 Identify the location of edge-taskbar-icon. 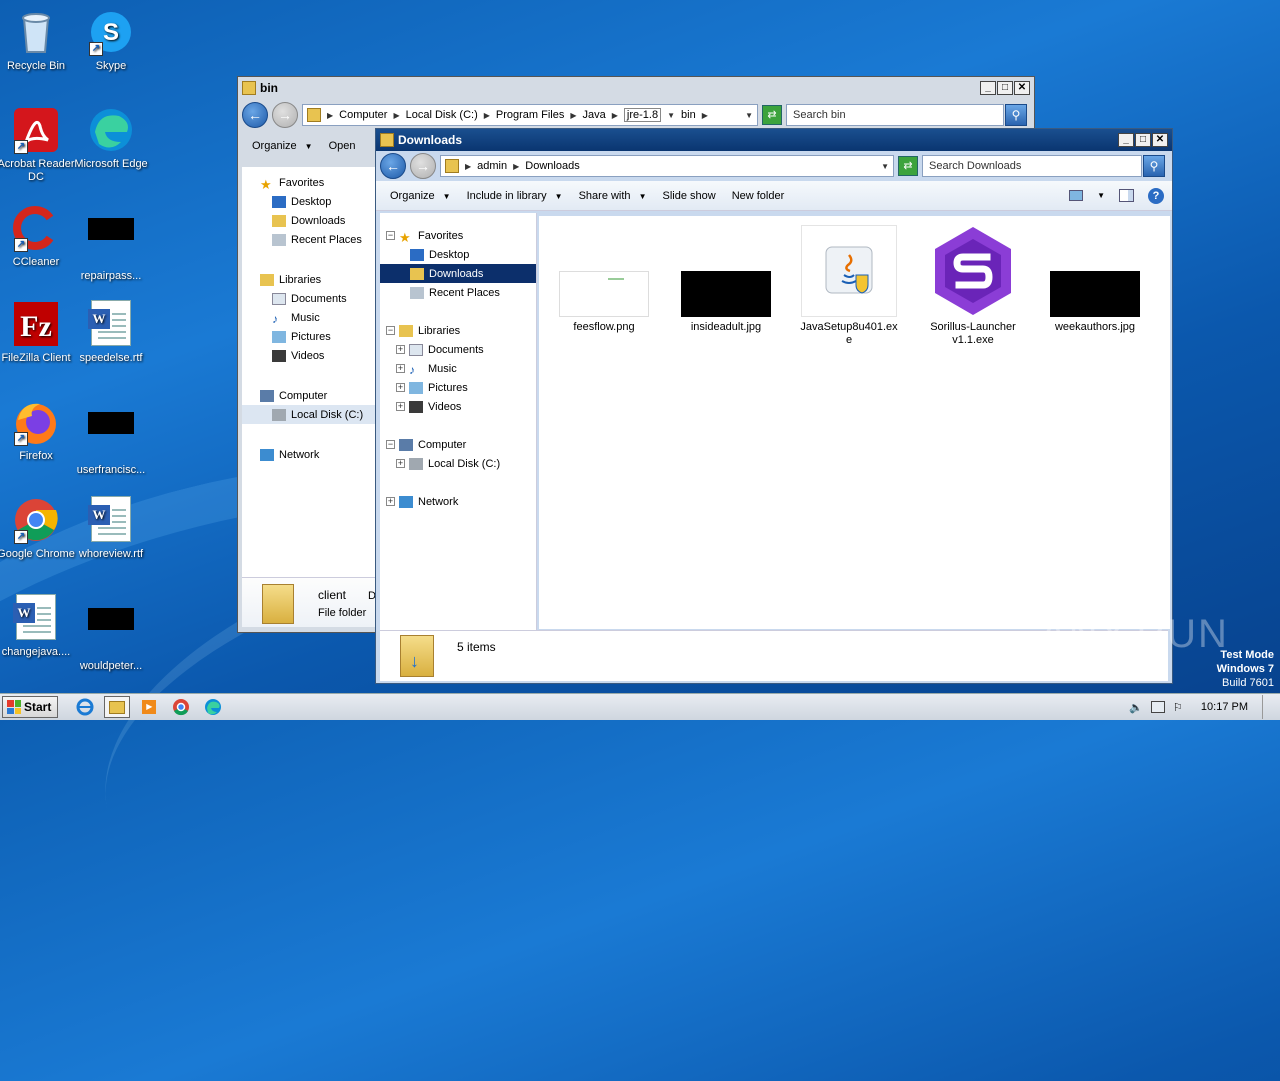
(213, 707).